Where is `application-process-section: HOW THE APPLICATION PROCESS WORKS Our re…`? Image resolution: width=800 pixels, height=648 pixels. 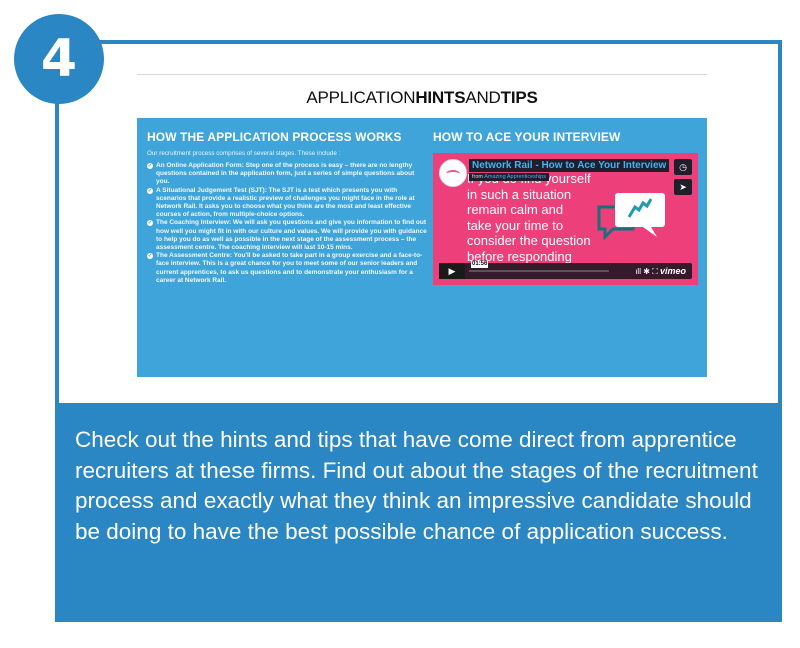
application-process-section: HOW THE APPLICATION PROCESS WORKS Our re… is located at coordinates (287, 207).